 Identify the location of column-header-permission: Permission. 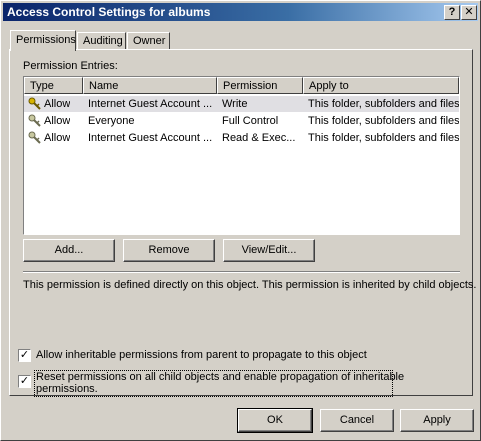
(260, 85).